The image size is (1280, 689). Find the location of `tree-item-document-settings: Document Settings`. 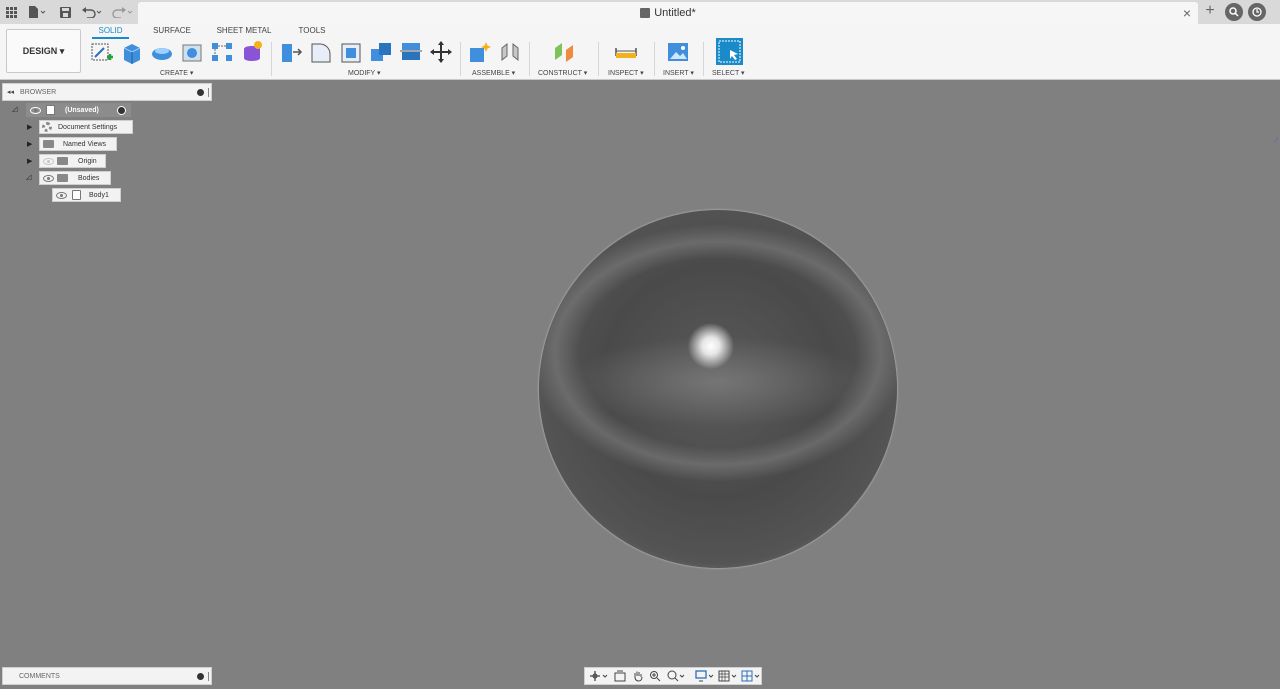

tree-item-document-settings: Document Settings is located at coordinates (86, 127).